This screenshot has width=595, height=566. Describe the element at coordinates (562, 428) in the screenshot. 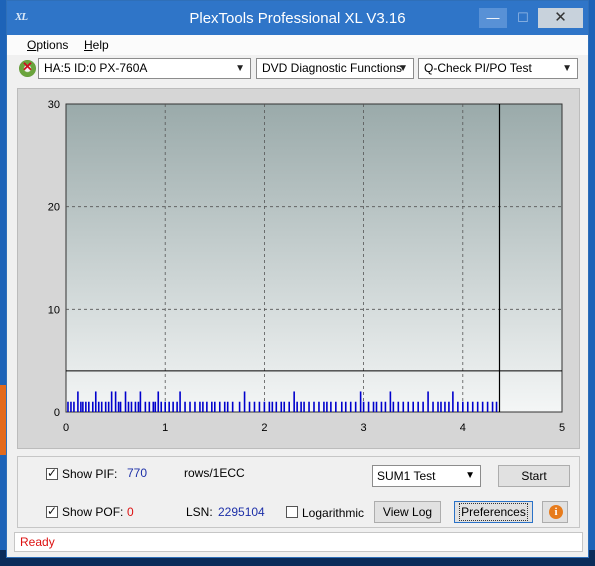

I see `x-tick-label: 5` at that location.